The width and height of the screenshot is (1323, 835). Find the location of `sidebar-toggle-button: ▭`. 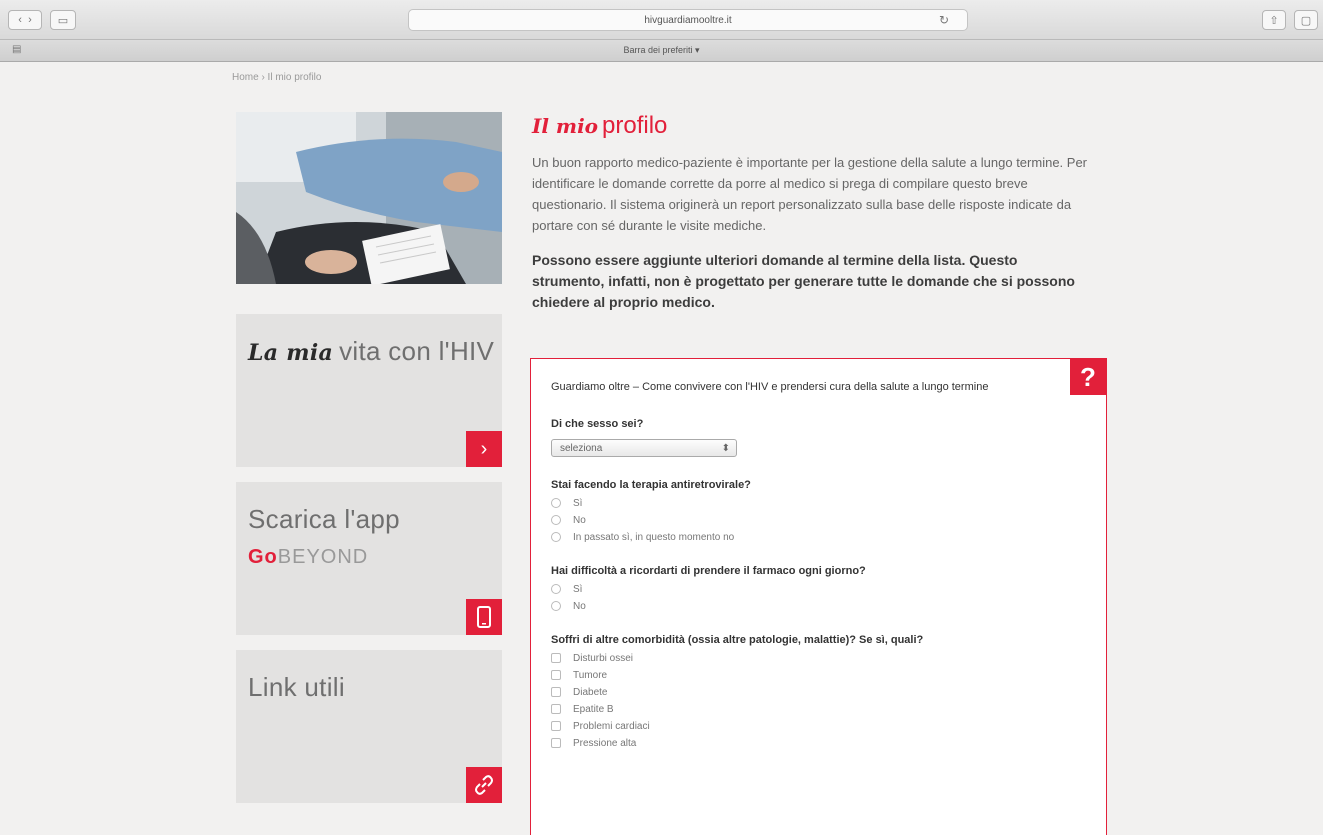

sidebar-toggle-button: ▭ is located at coordinates (63, 20).